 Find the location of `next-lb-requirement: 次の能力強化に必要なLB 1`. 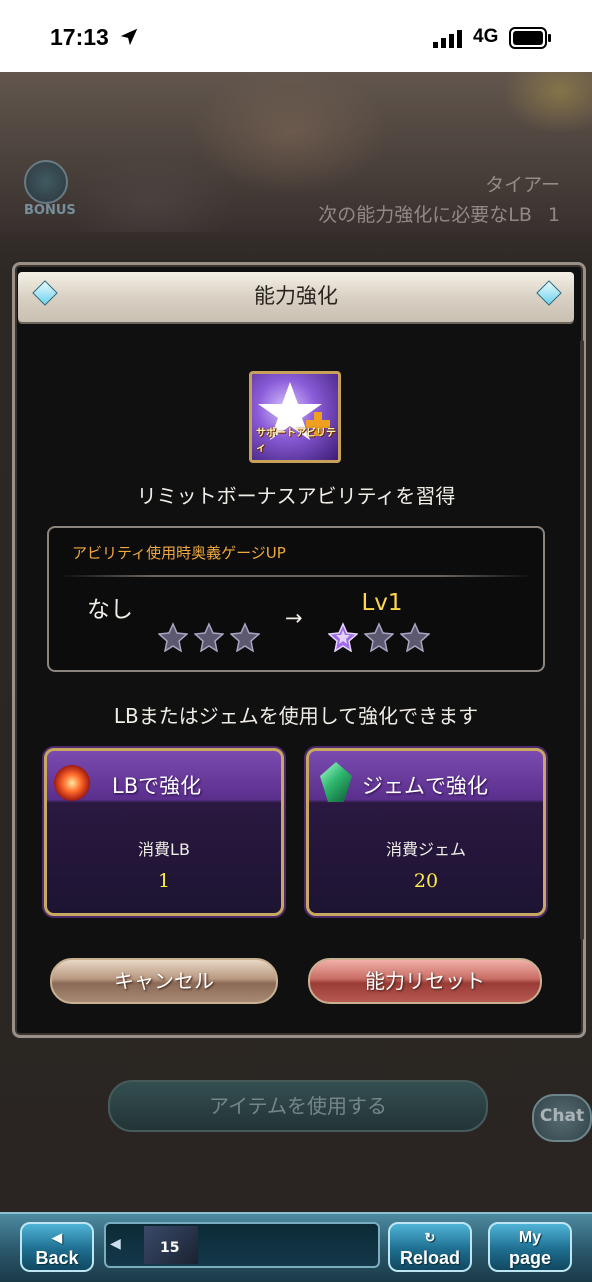

next-lb-requirement: 次の能力強化に必要なLB 1 is located at coordinates (439, 213).